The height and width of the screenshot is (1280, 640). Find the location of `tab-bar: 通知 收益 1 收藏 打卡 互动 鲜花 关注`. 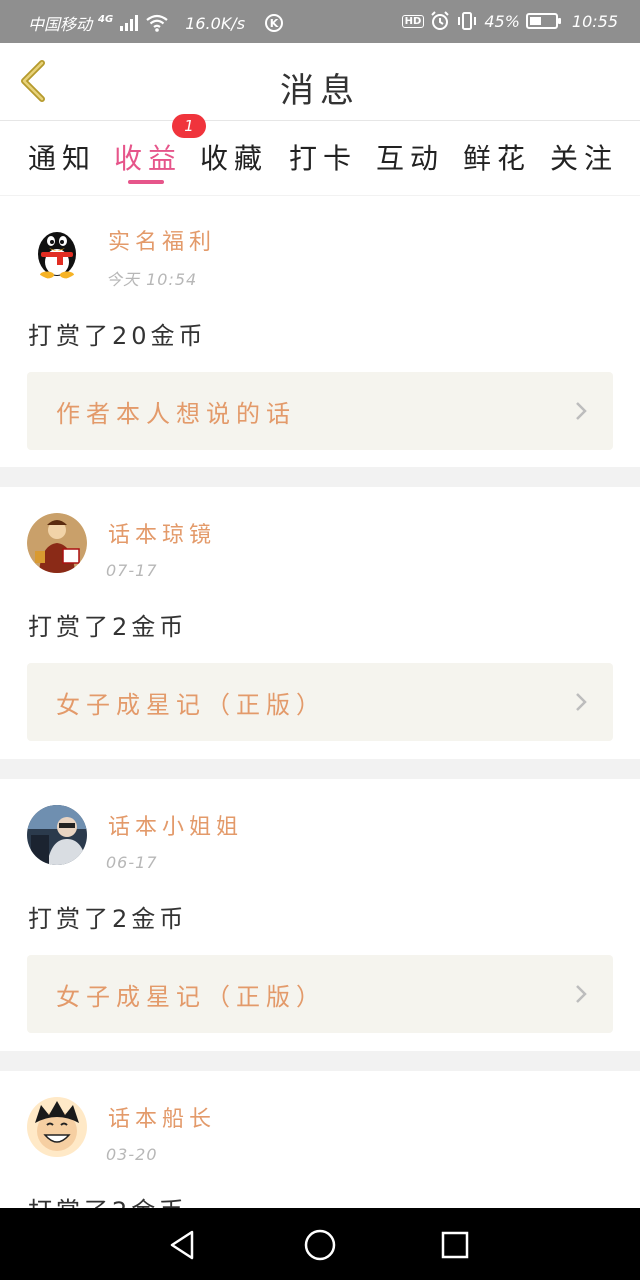

tab-bar: 通知 收益 1 收藏 打卡 互动 鲜花 关注 is located at coordinates (320, 154).